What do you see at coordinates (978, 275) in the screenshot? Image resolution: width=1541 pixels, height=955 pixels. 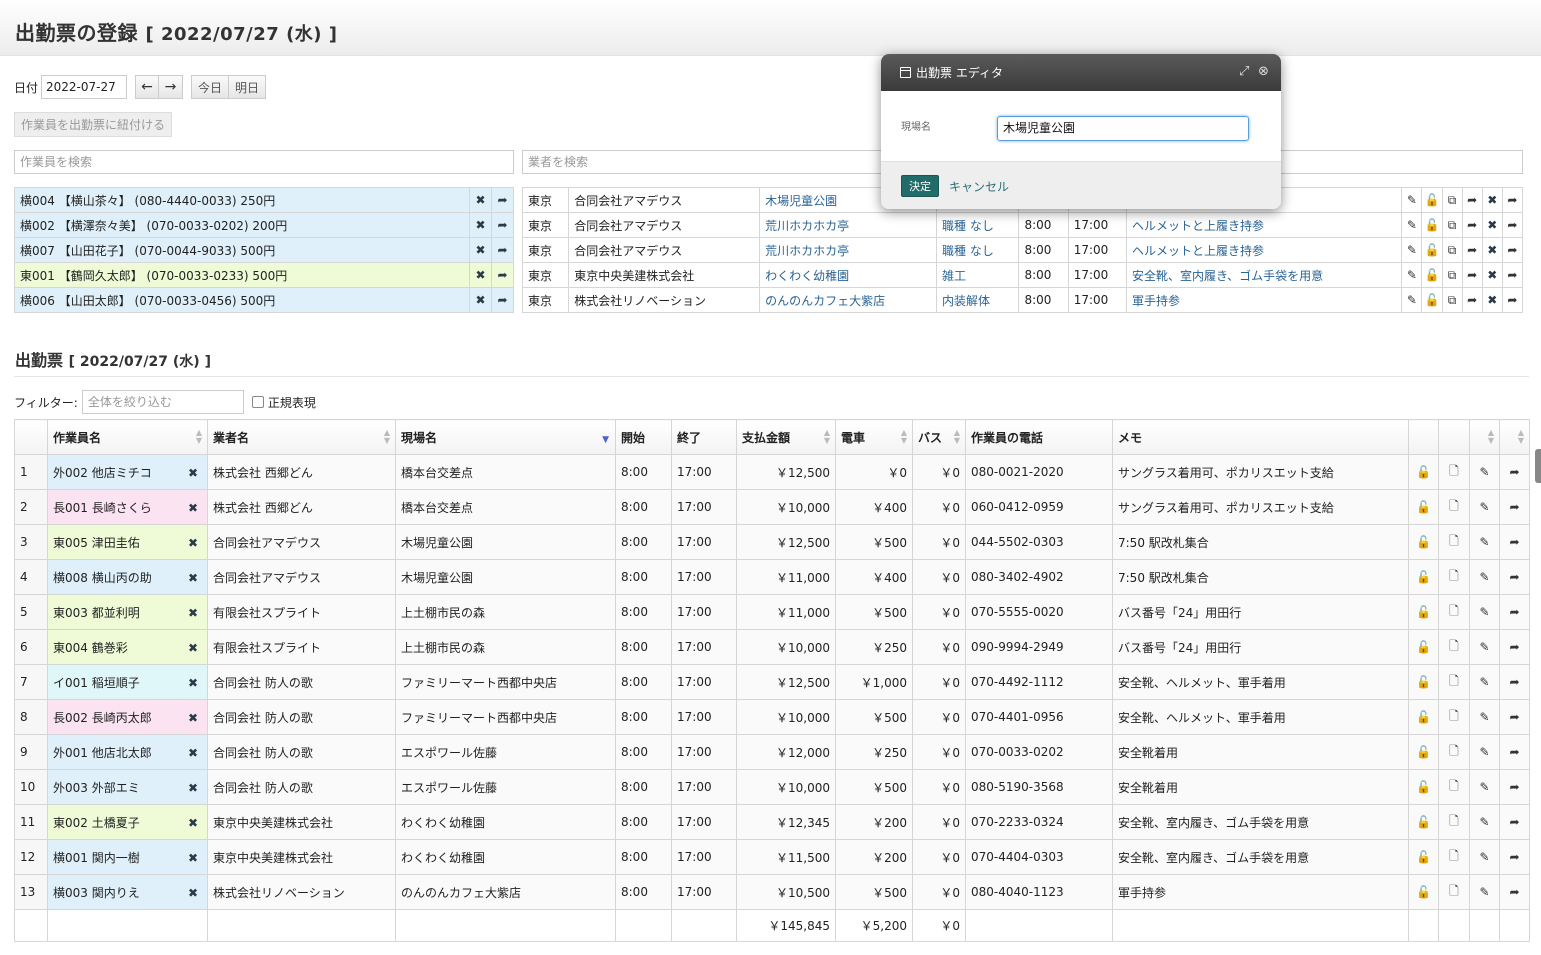 I see `assignment-job-link: 雑工` at bounding box center [978, 275].